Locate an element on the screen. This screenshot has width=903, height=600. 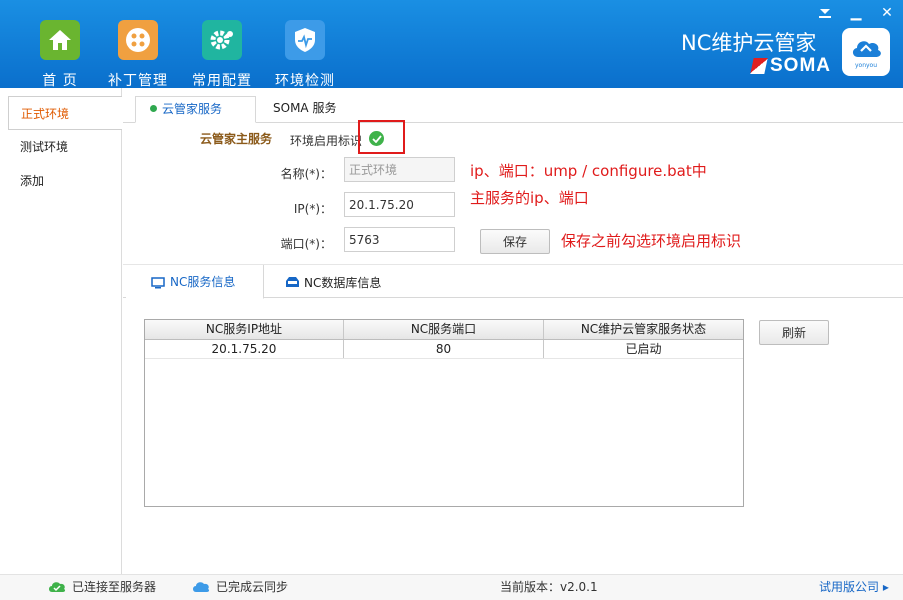
connection-status: 已连接至服务器 is located at coordinates (102, 586).